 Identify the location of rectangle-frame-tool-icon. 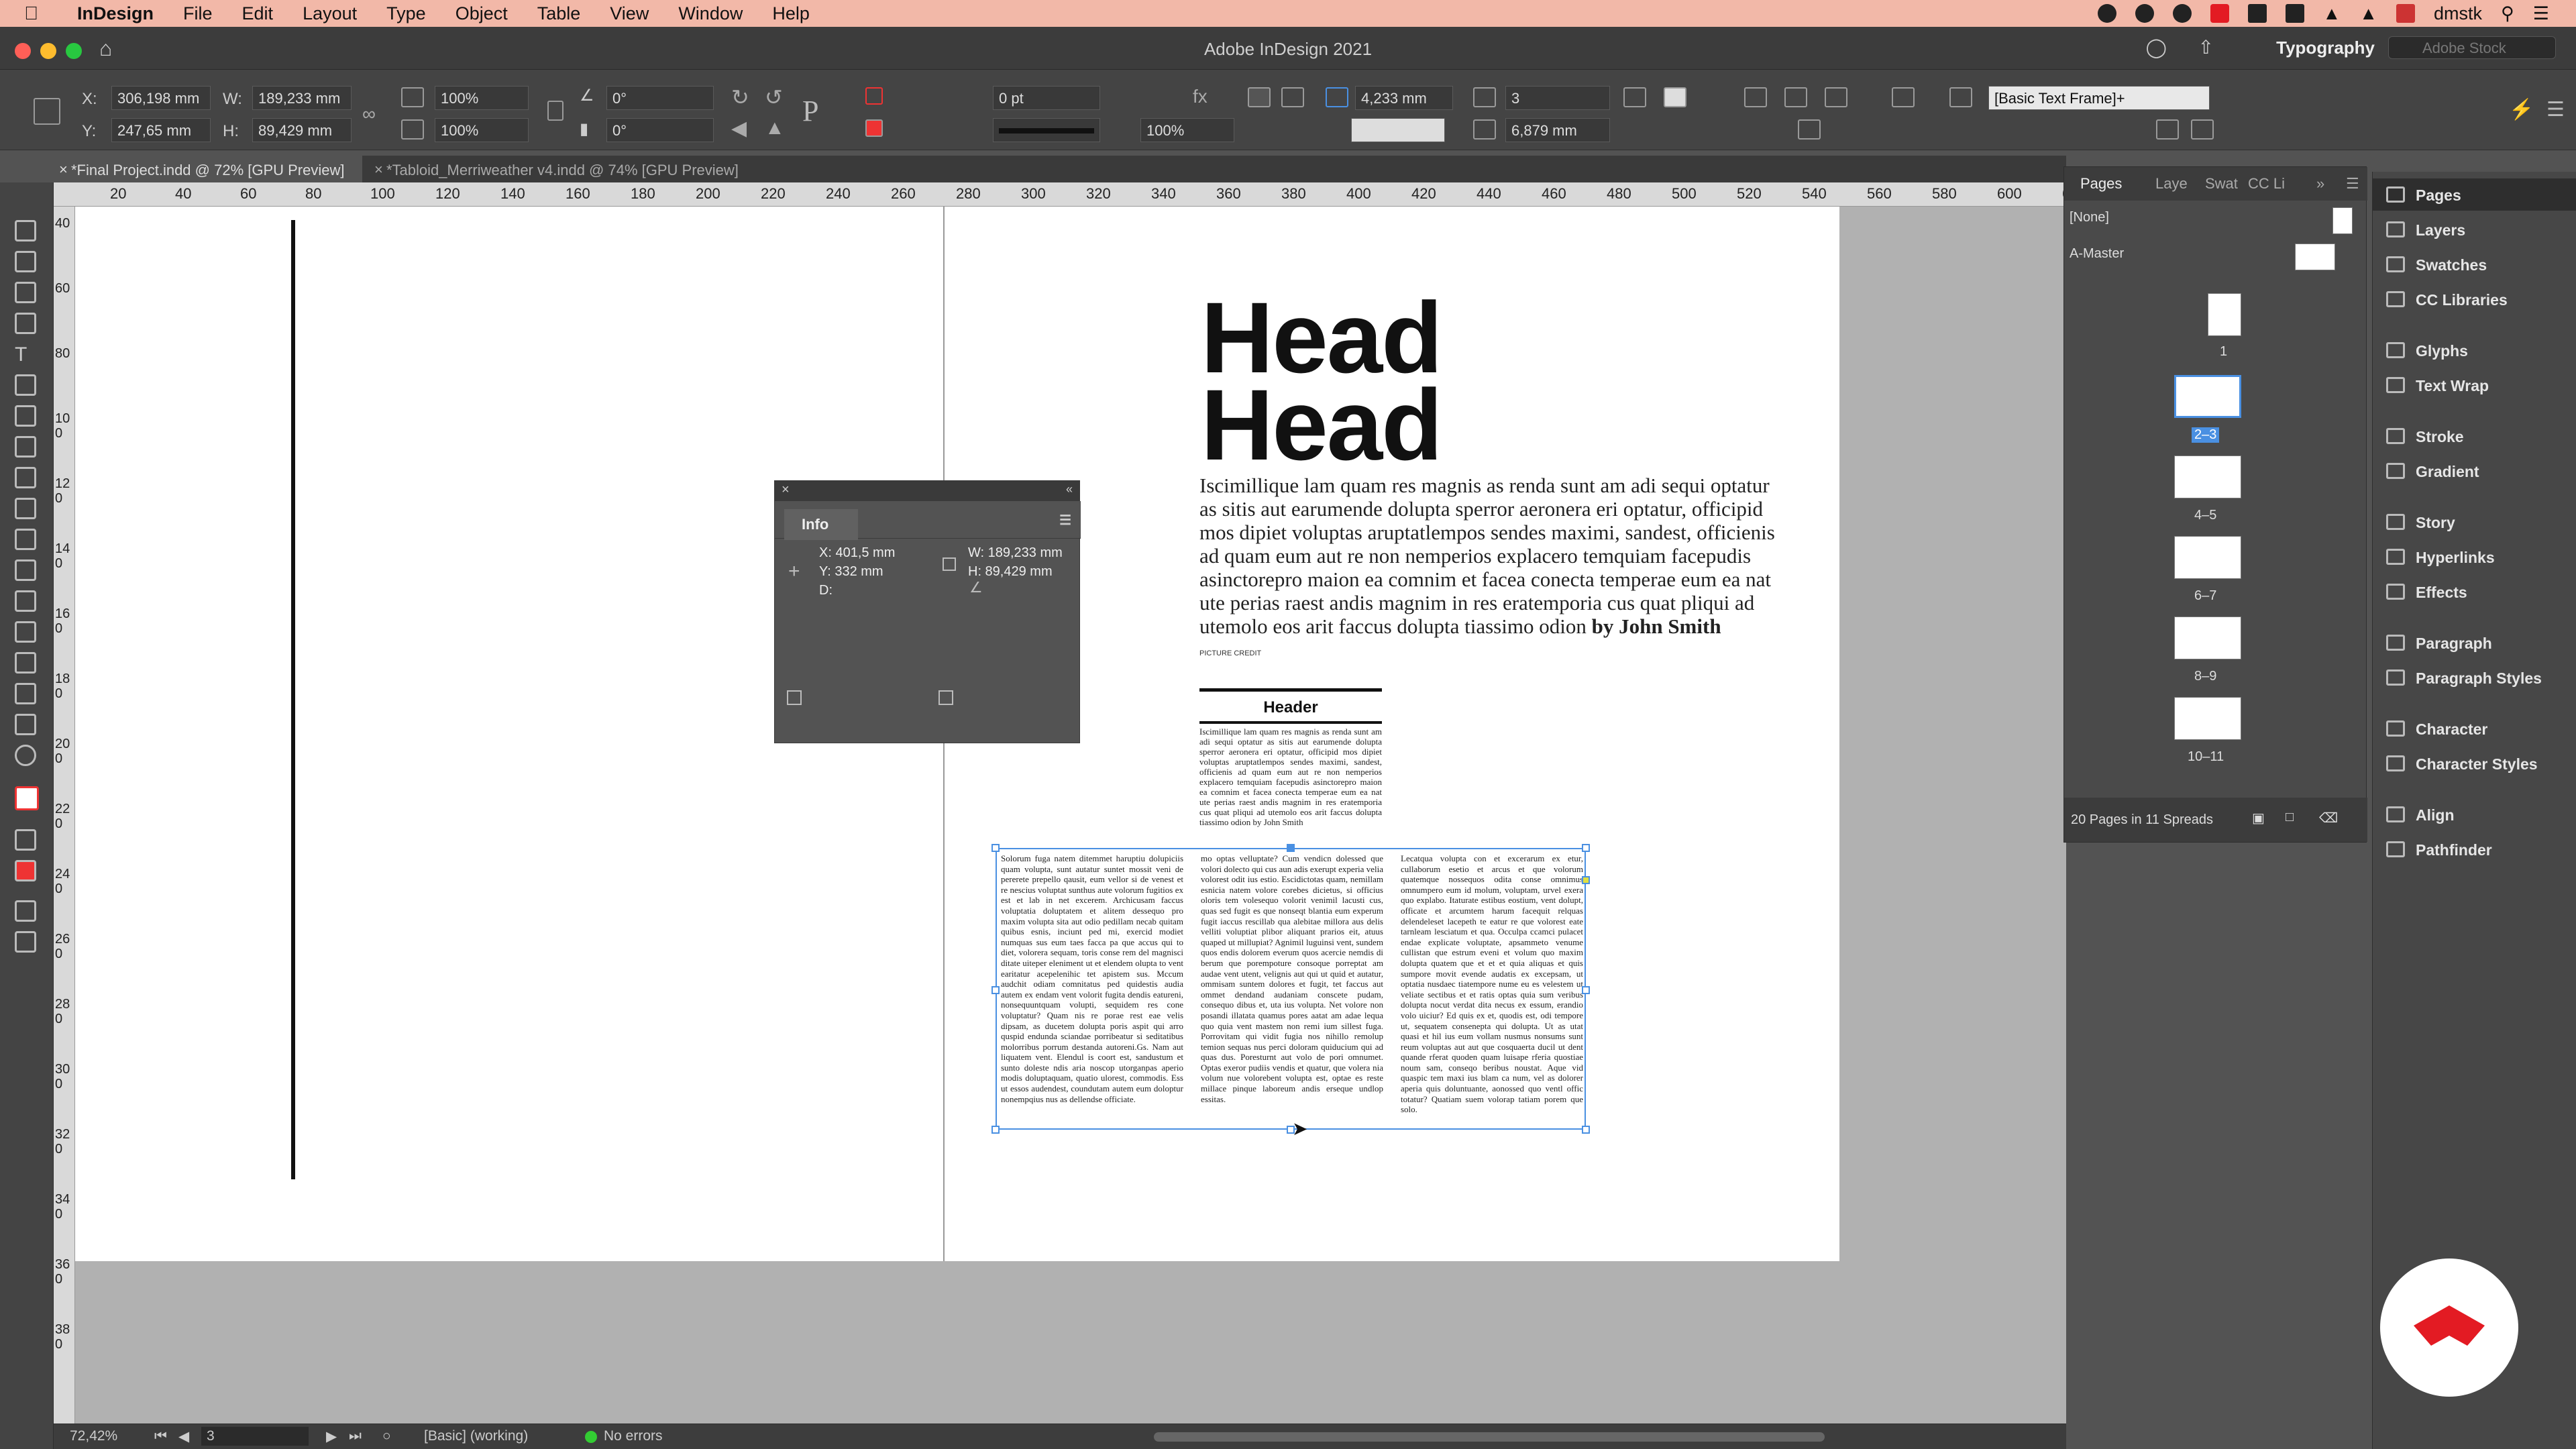
(25, 477).